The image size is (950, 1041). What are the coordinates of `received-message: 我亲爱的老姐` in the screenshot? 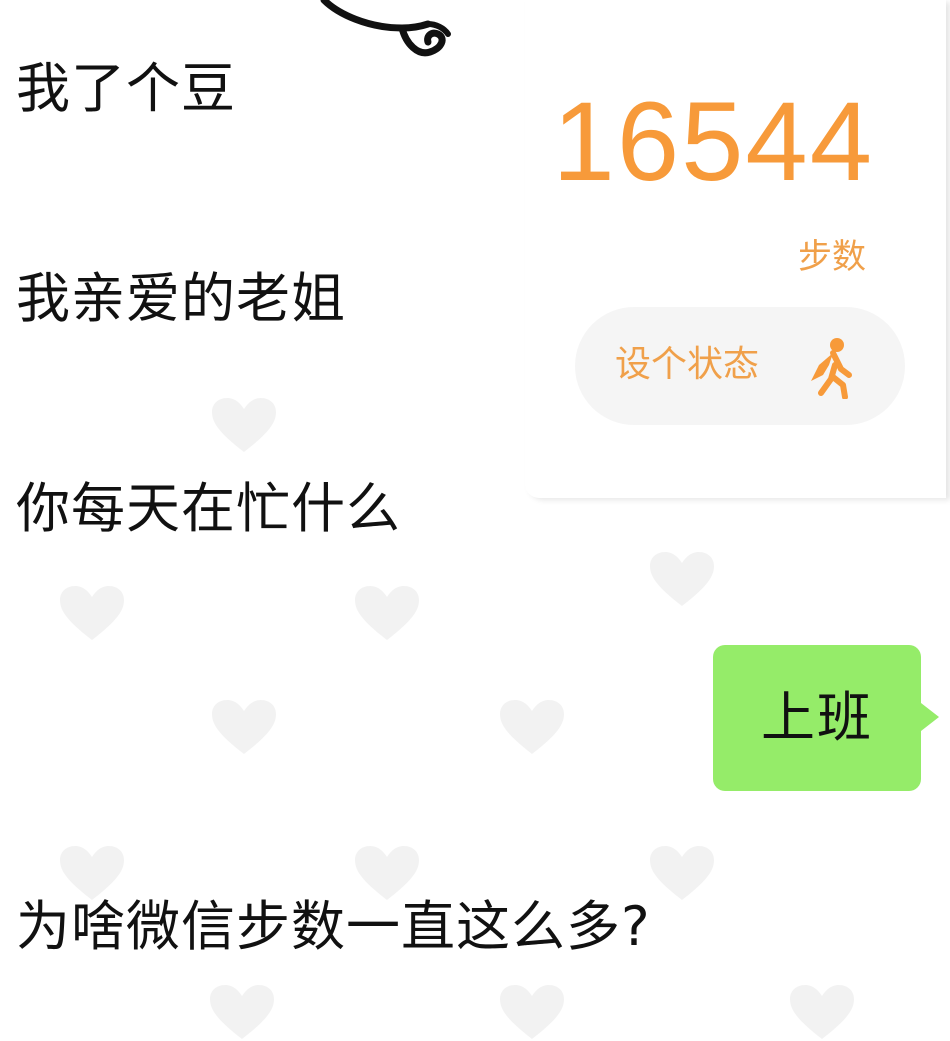 It's located at (208, 300).